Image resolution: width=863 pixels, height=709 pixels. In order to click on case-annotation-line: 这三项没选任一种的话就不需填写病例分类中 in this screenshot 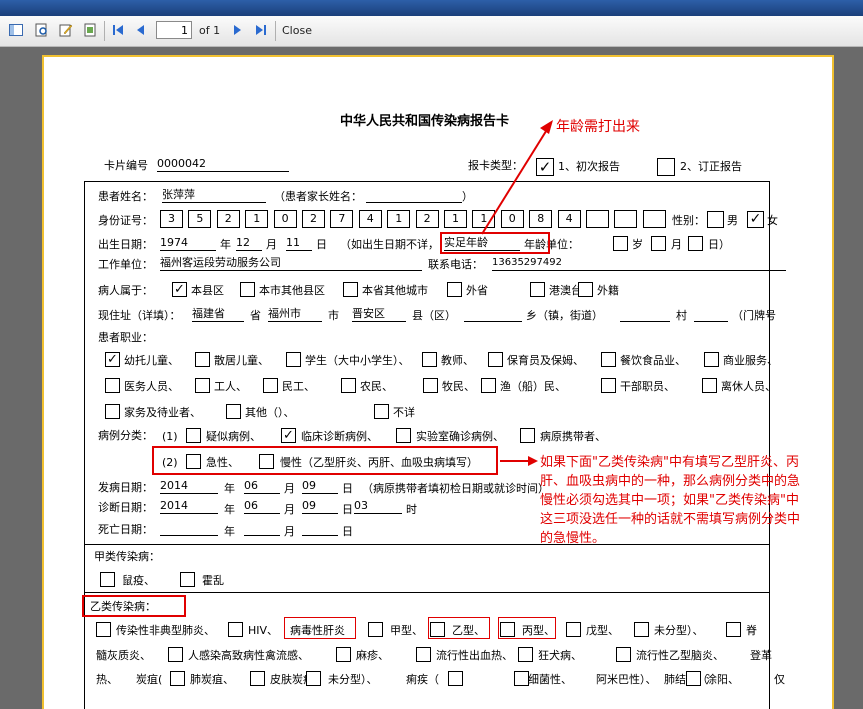, I will do `click(670, 519)`.